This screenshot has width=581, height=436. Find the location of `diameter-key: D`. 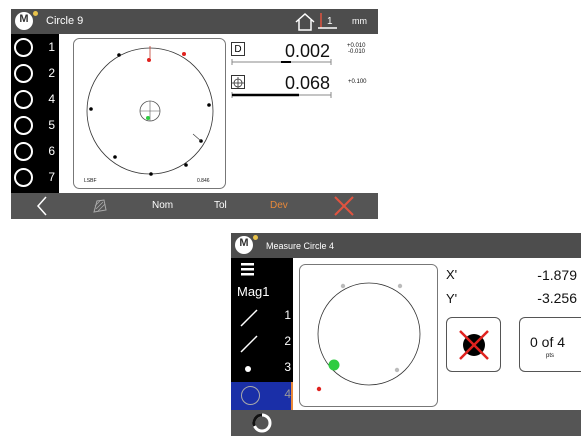

diameter-key: D is located at coordinates (238, 49).